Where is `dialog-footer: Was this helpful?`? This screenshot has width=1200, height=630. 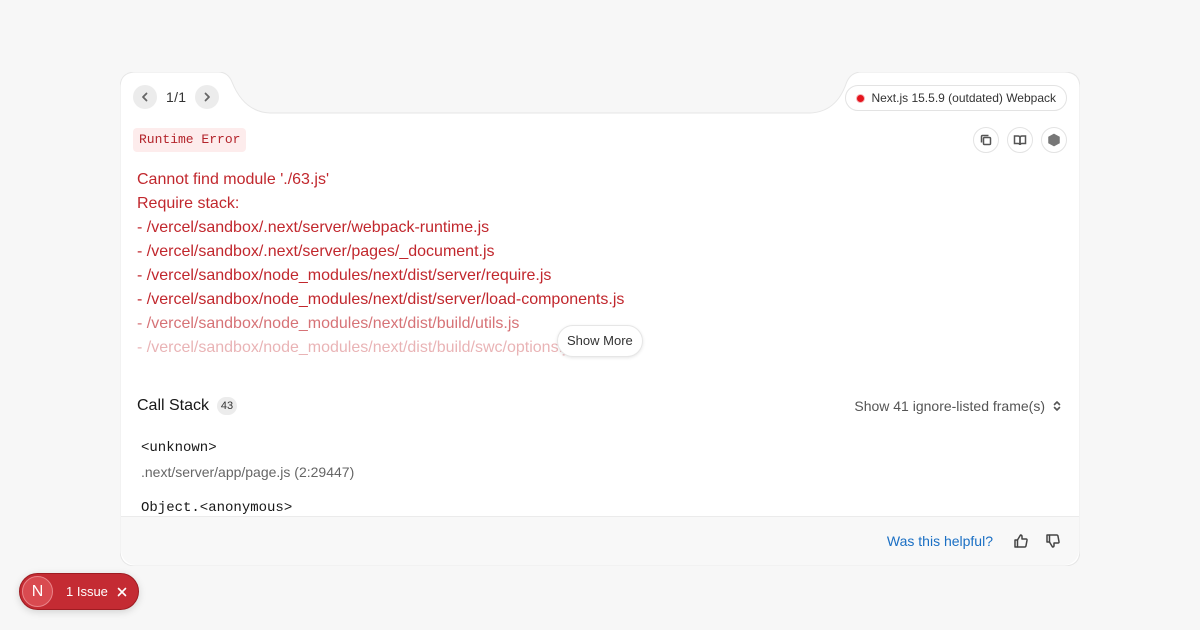
dialog-footer: Was this helpful? is located at coordinates (600, 540).